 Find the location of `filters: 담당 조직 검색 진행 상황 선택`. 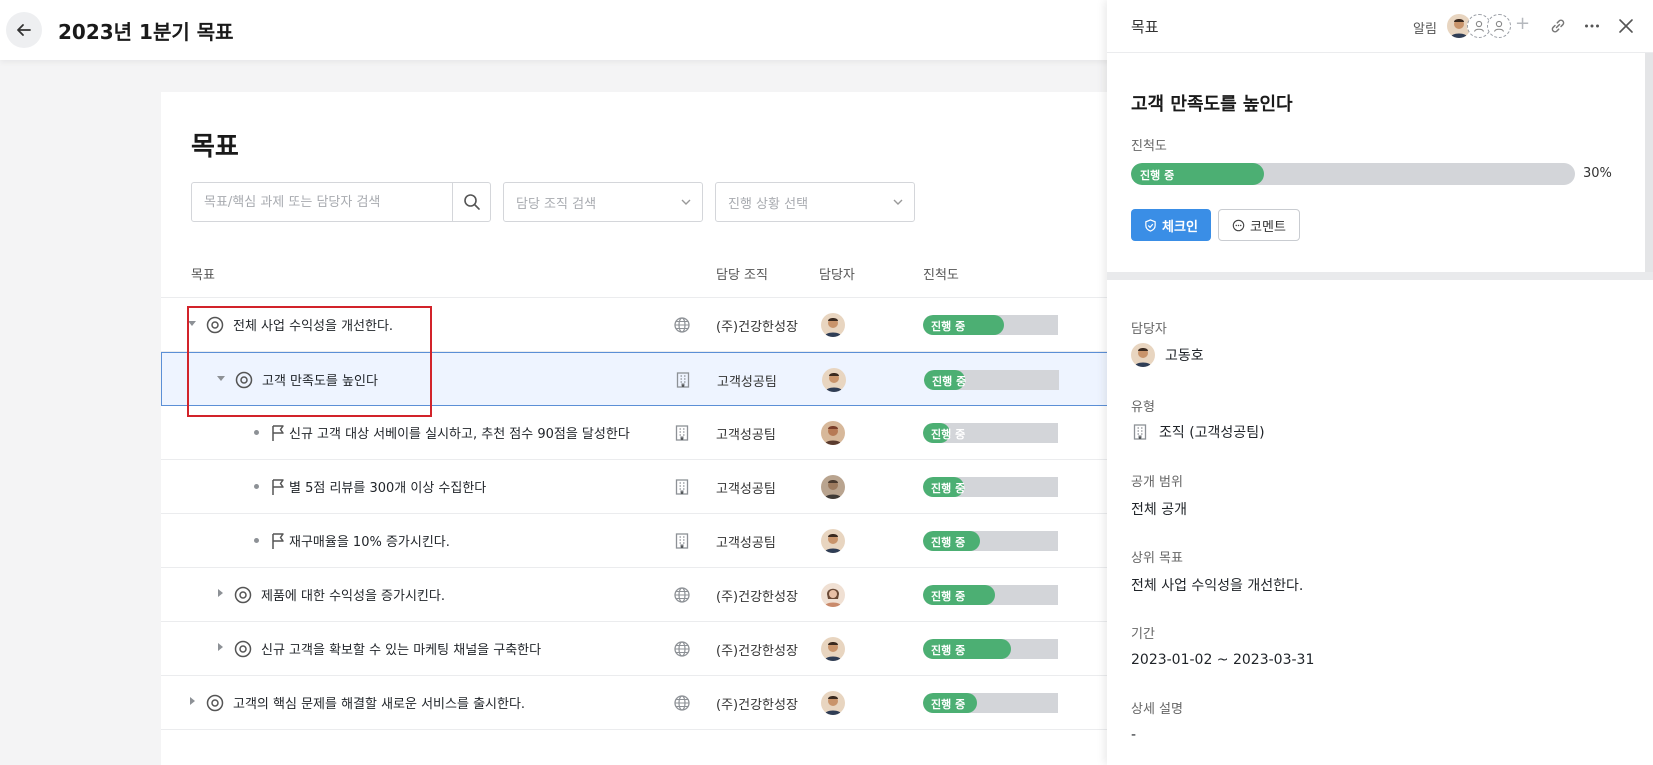

filters: 담당 조직 검색 진행 상황 선택 is located at coordinates (553, 202).